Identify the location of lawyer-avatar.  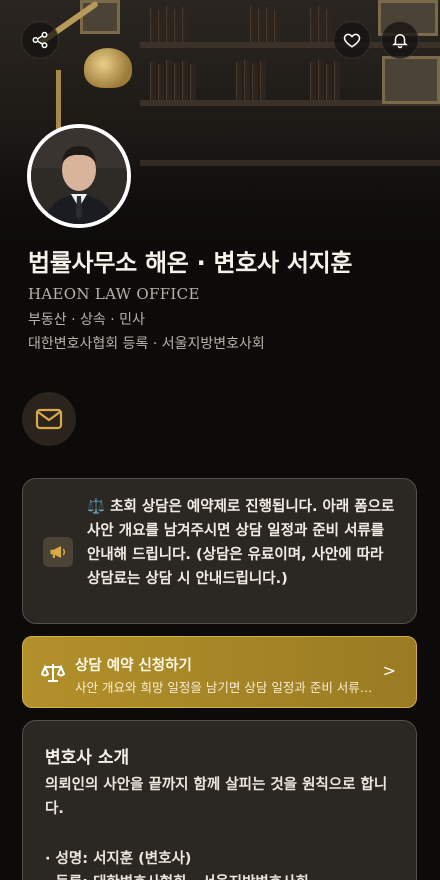
(79, 176).